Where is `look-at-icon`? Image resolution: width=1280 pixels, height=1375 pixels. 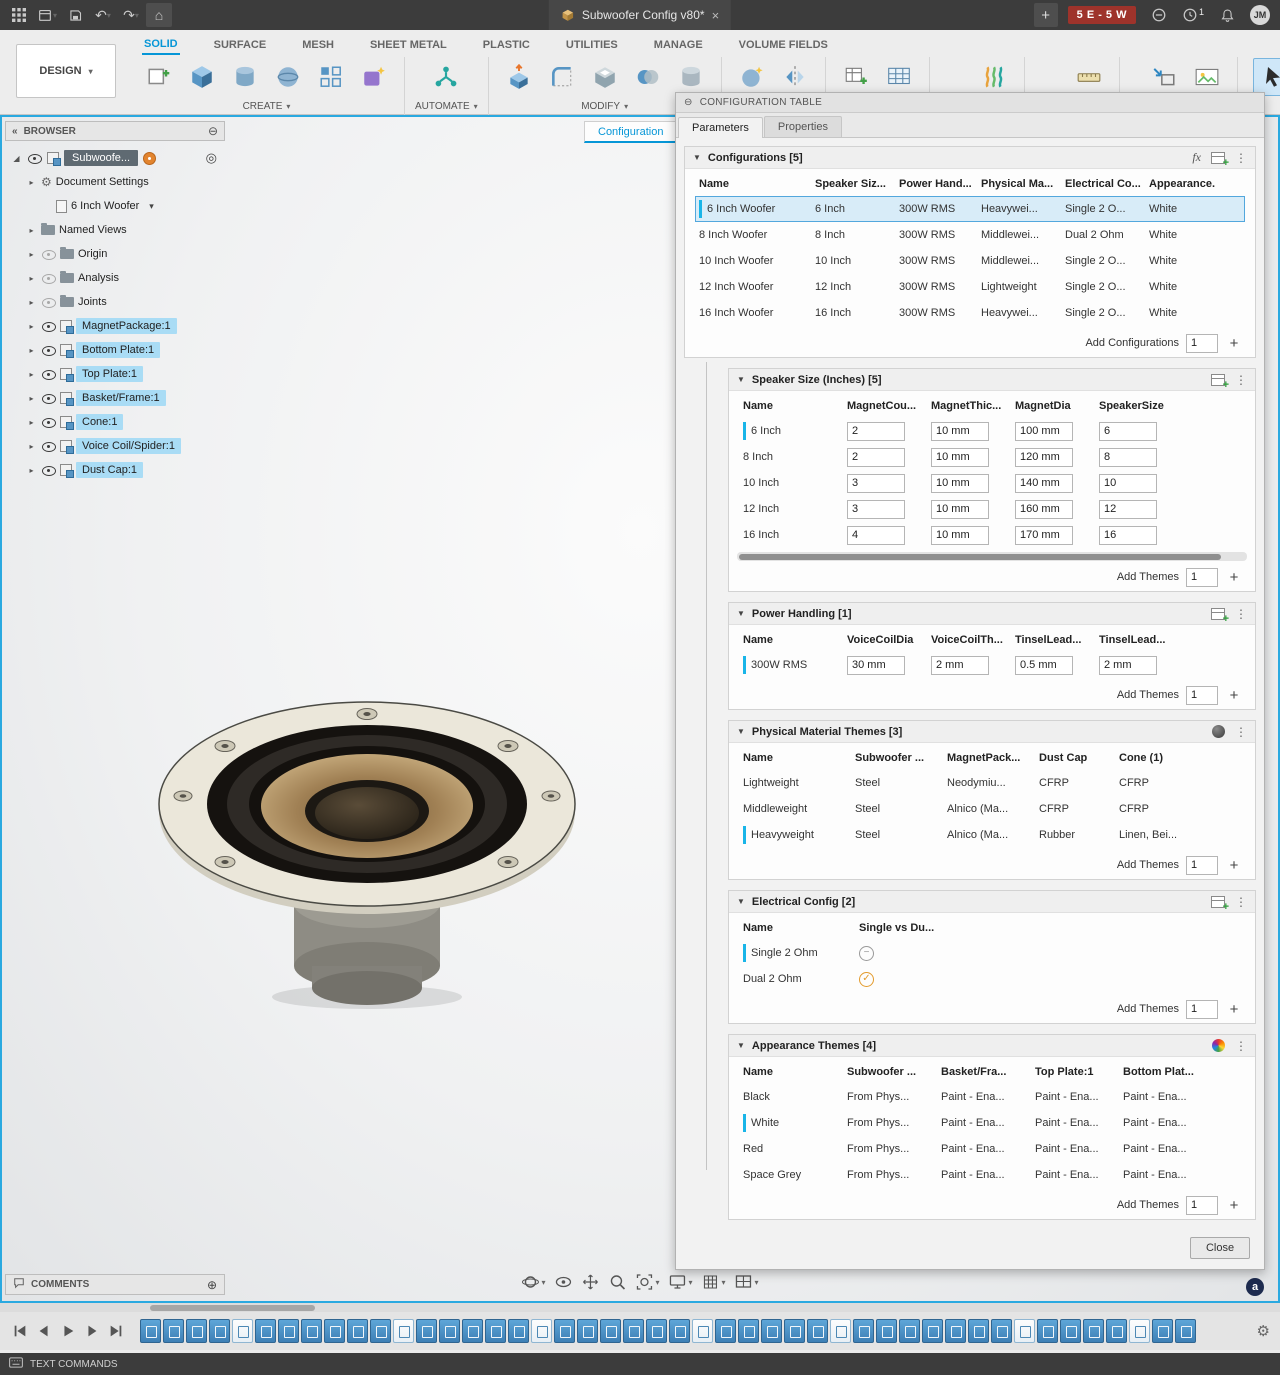
look-at-icon is located at coordinates (563, 1282).